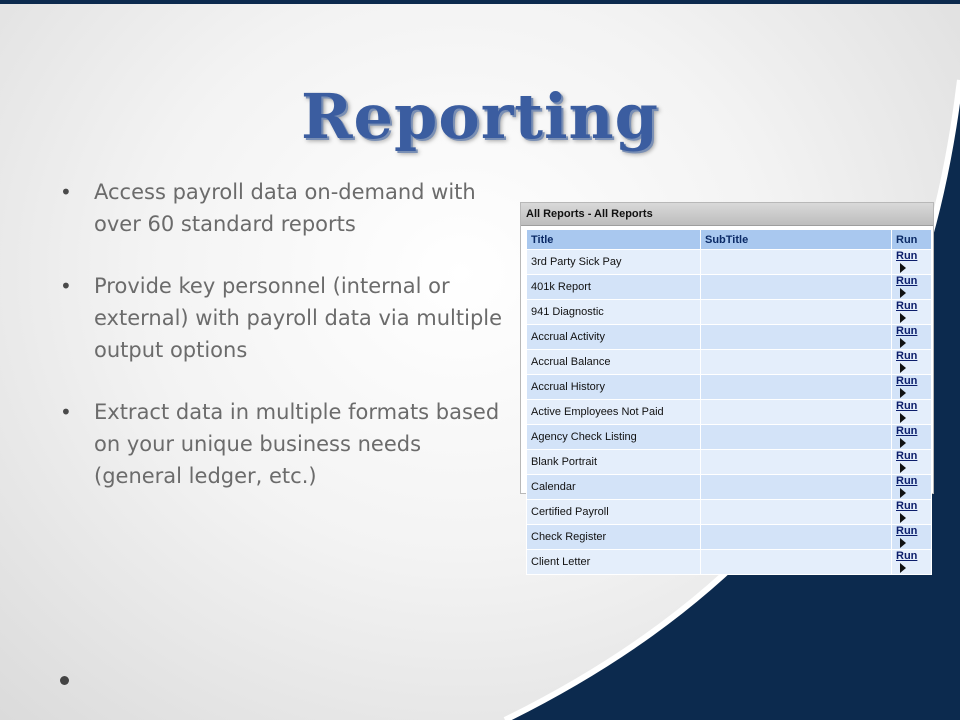  Describe the element at coordinates (613, 337) in the screenshot. I see `report-title-cell: Accrual Activity` at that location.